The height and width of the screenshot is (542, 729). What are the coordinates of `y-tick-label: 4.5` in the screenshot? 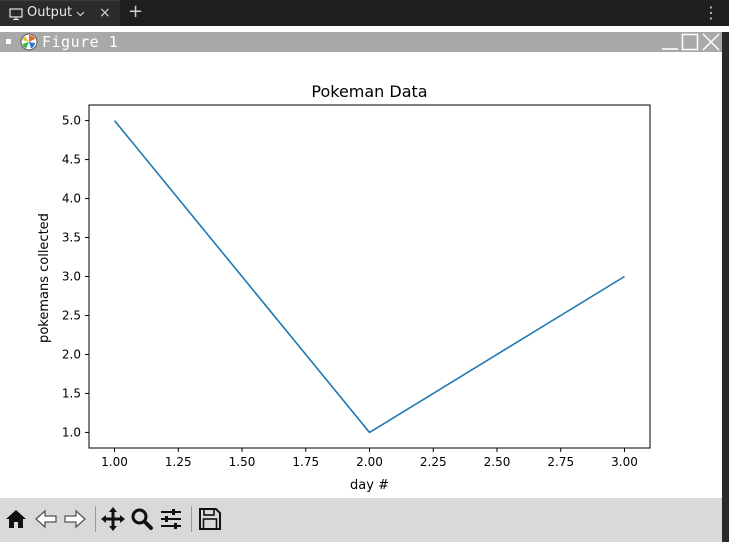 It's located at (71, 160).